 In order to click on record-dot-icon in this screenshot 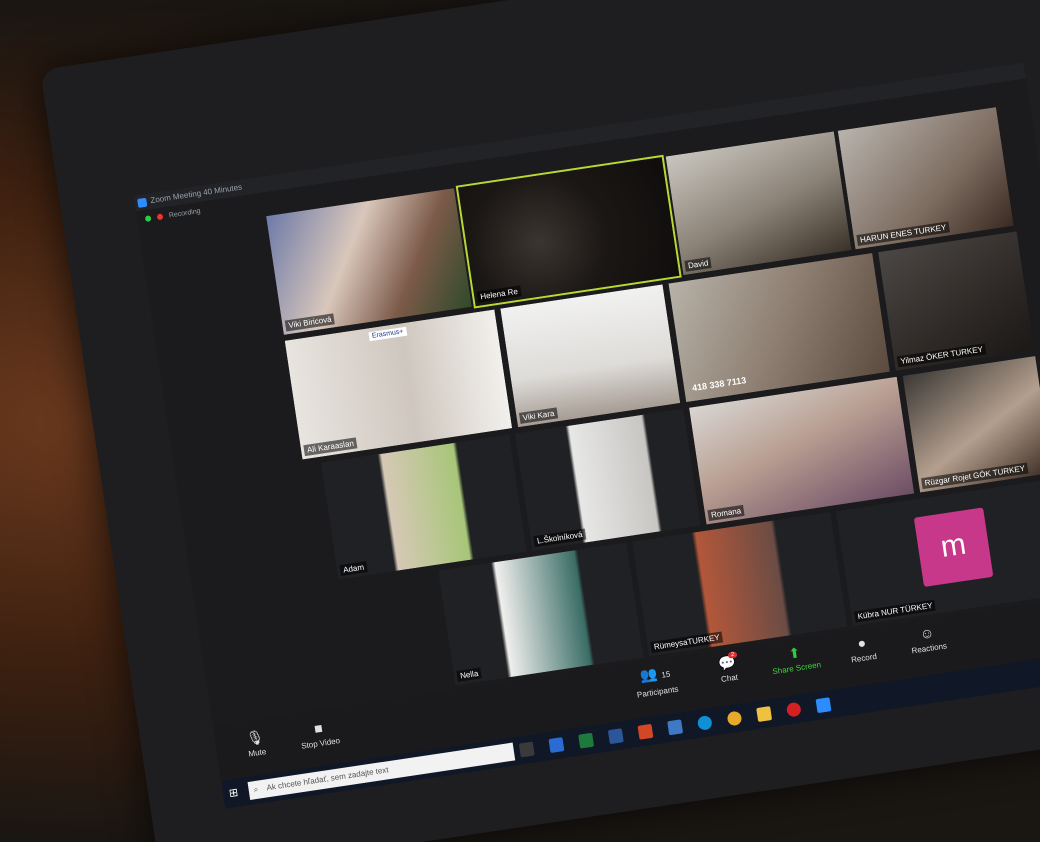, I will do `click(160, 217)`.